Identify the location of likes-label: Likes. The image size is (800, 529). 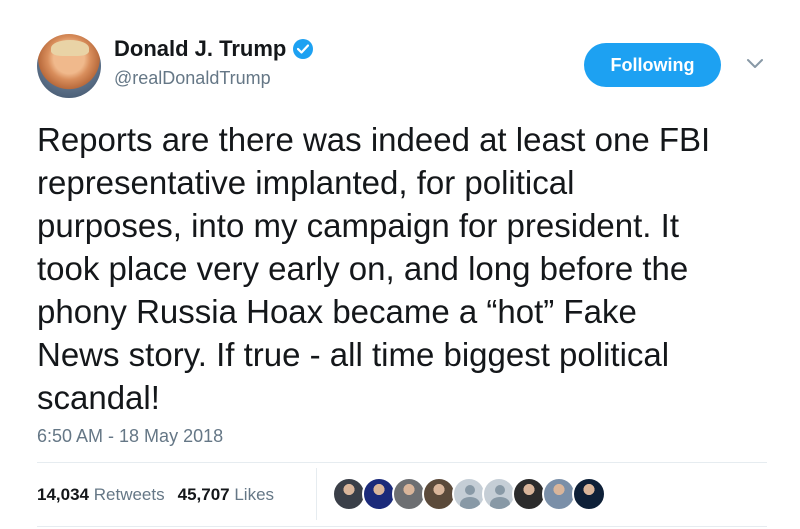
(254, 494).